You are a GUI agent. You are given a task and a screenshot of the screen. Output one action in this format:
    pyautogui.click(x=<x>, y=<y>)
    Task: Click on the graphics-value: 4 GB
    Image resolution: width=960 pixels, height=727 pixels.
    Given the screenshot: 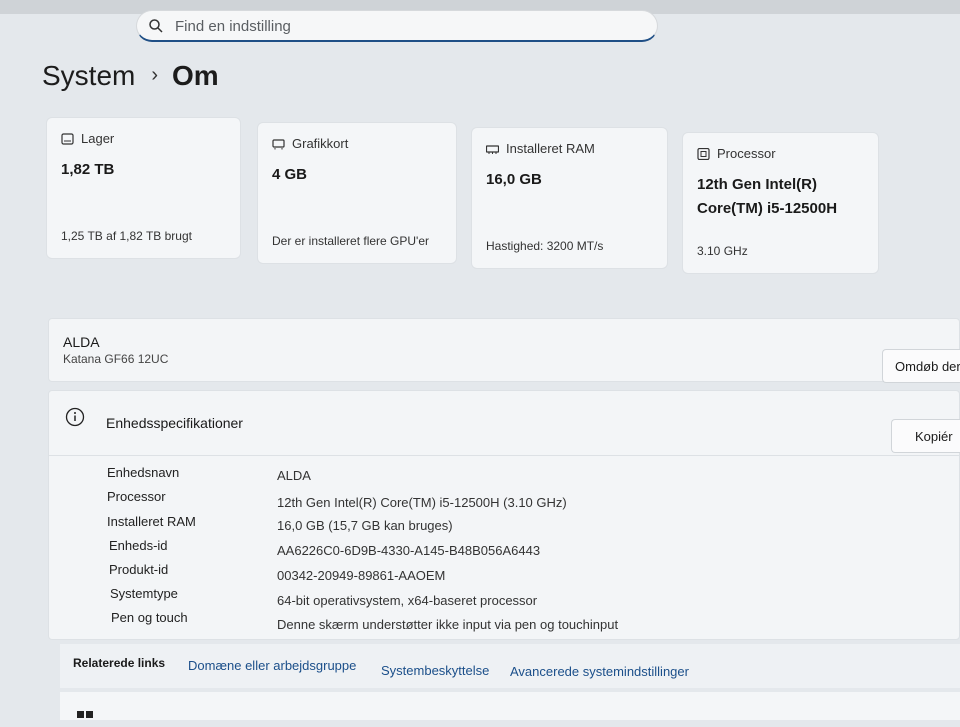 What is the action you would take?
    pyautogui.click(x=290, y=174)
    